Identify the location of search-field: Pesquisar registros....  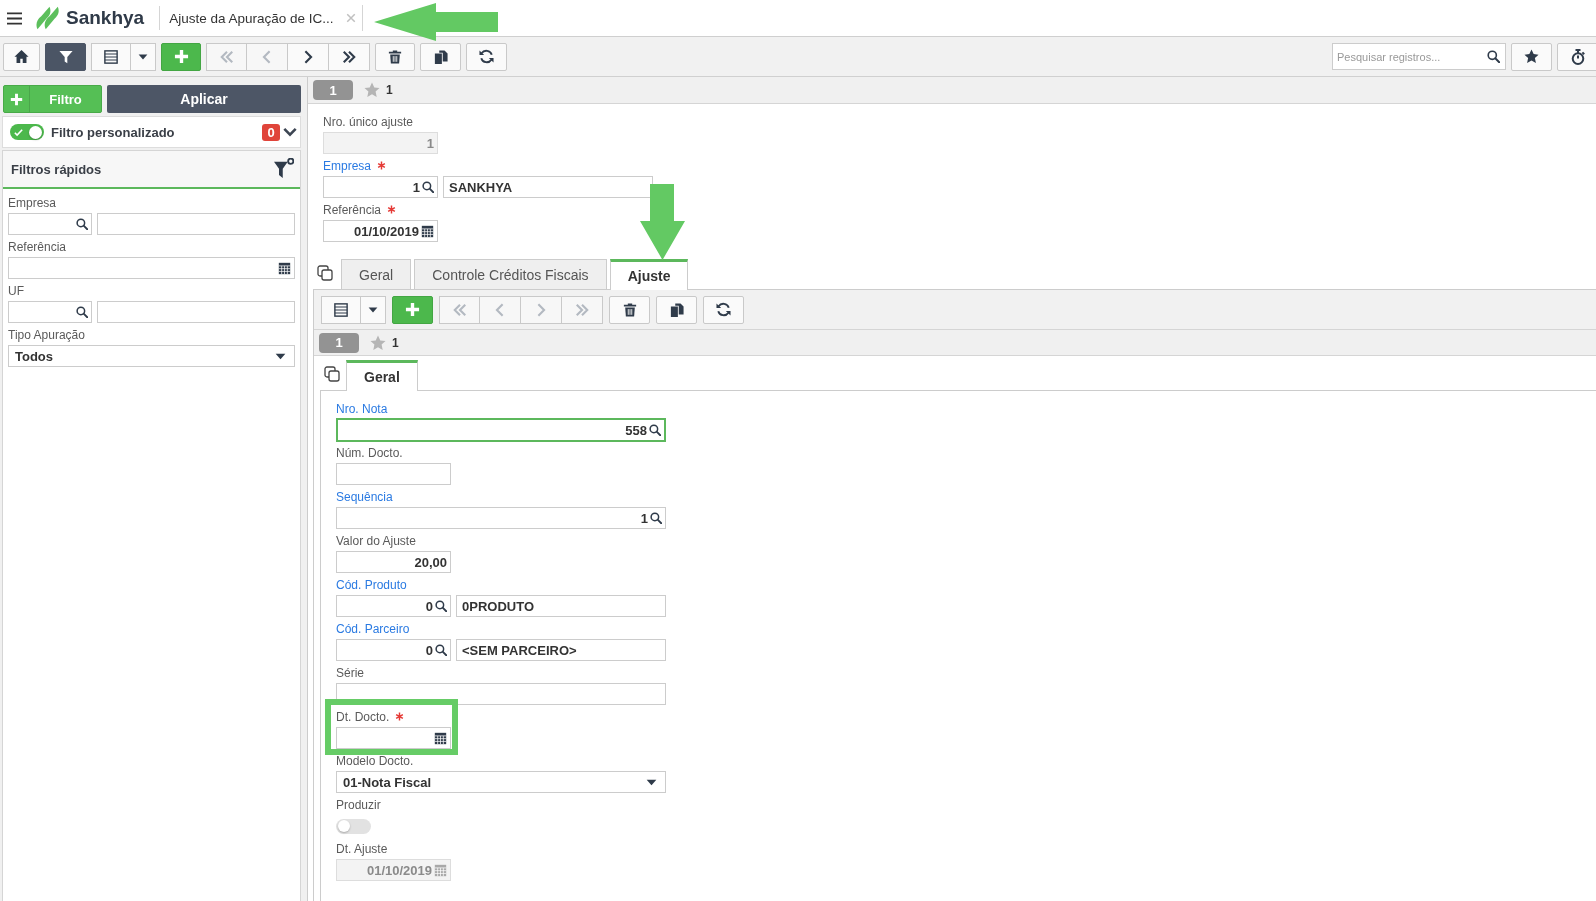
(1419, 56).